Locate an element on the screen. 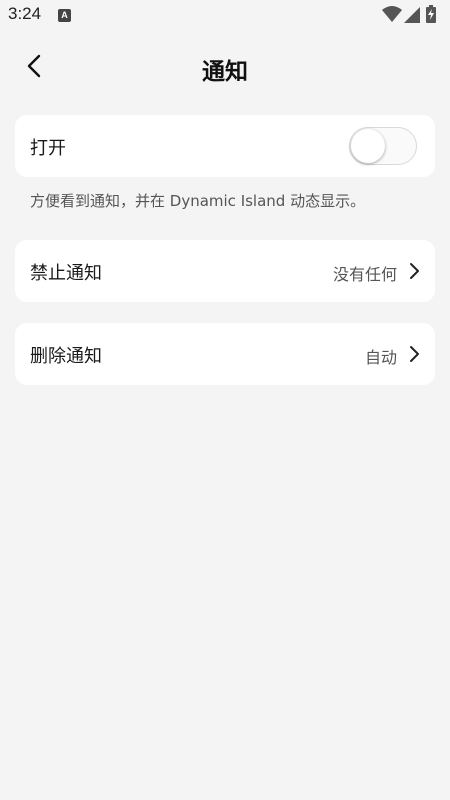 The image size is (450, 800). notification-app-icon: A is located at coordinates (64, 15).